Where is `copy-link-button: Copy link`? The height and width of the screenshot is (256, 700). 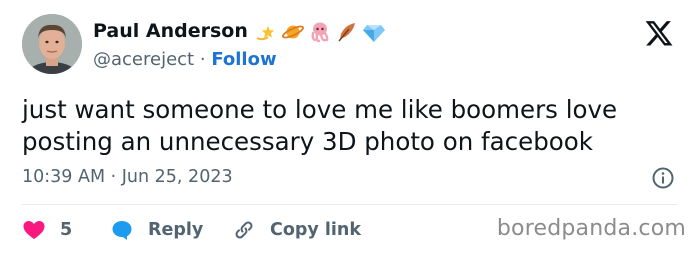 copy-link-button: Copy link is located at coordinates (296, 230).